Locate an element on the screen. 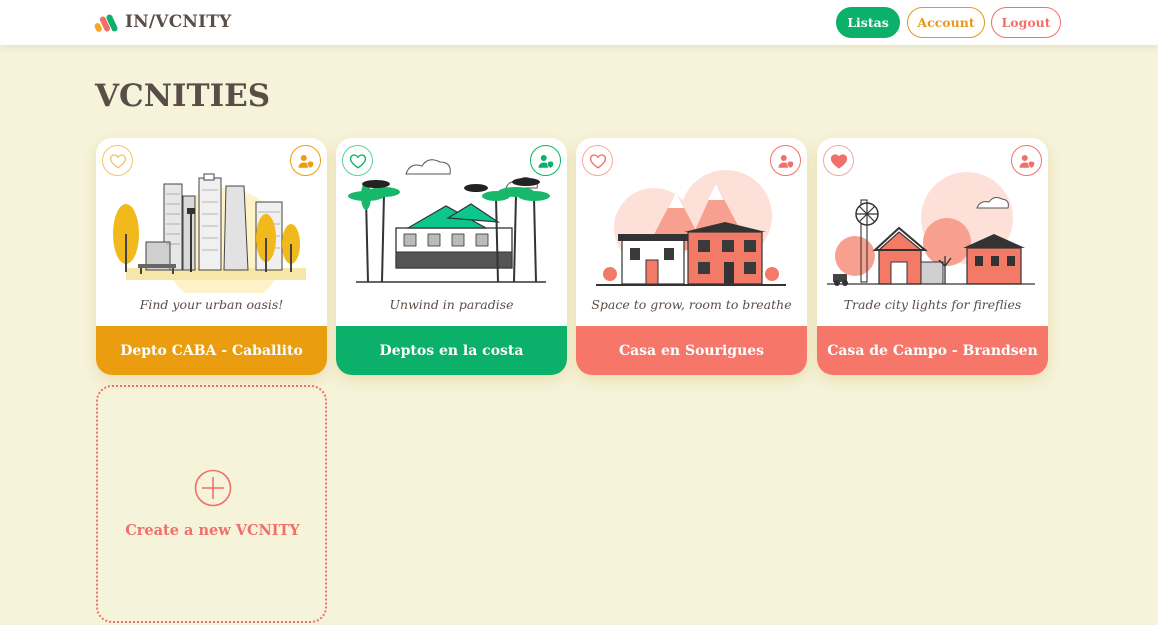 This screenshot has width=1158, height=625. logout-button: Logout is located at coordinates (1026, 22).